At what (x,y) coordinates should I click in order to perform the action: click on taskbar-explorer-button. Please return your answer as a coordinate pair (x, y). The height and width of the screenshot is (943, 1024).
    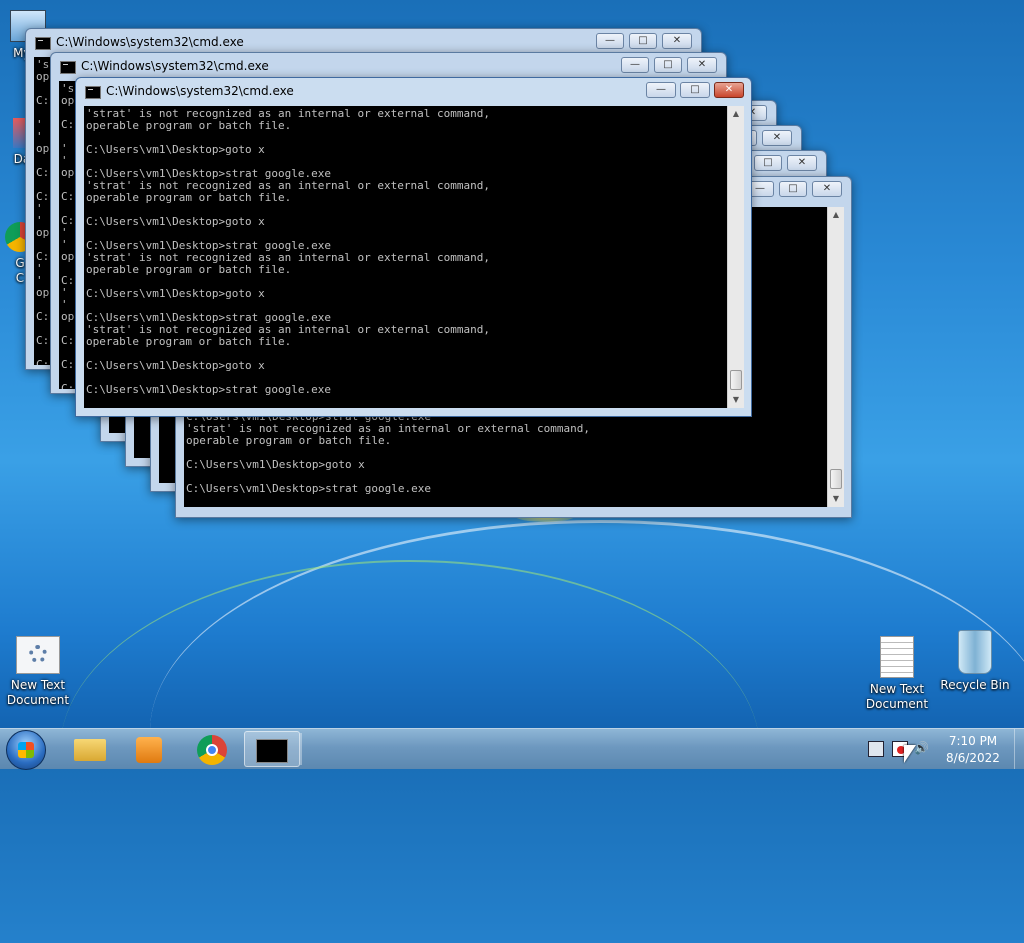
    Looking at the image, I should click on (90, 749).